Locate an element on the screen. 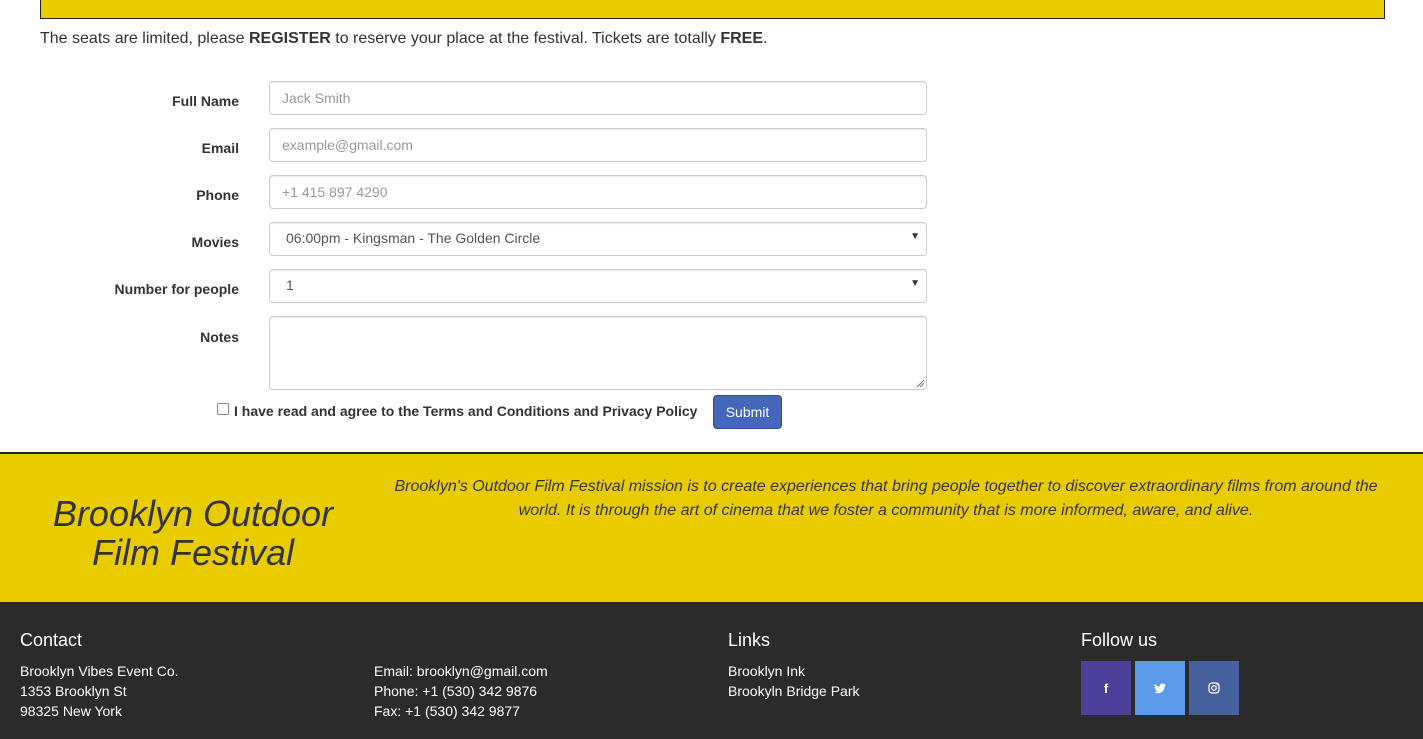  phone-label: Phone is located at coordinates (217, 195).